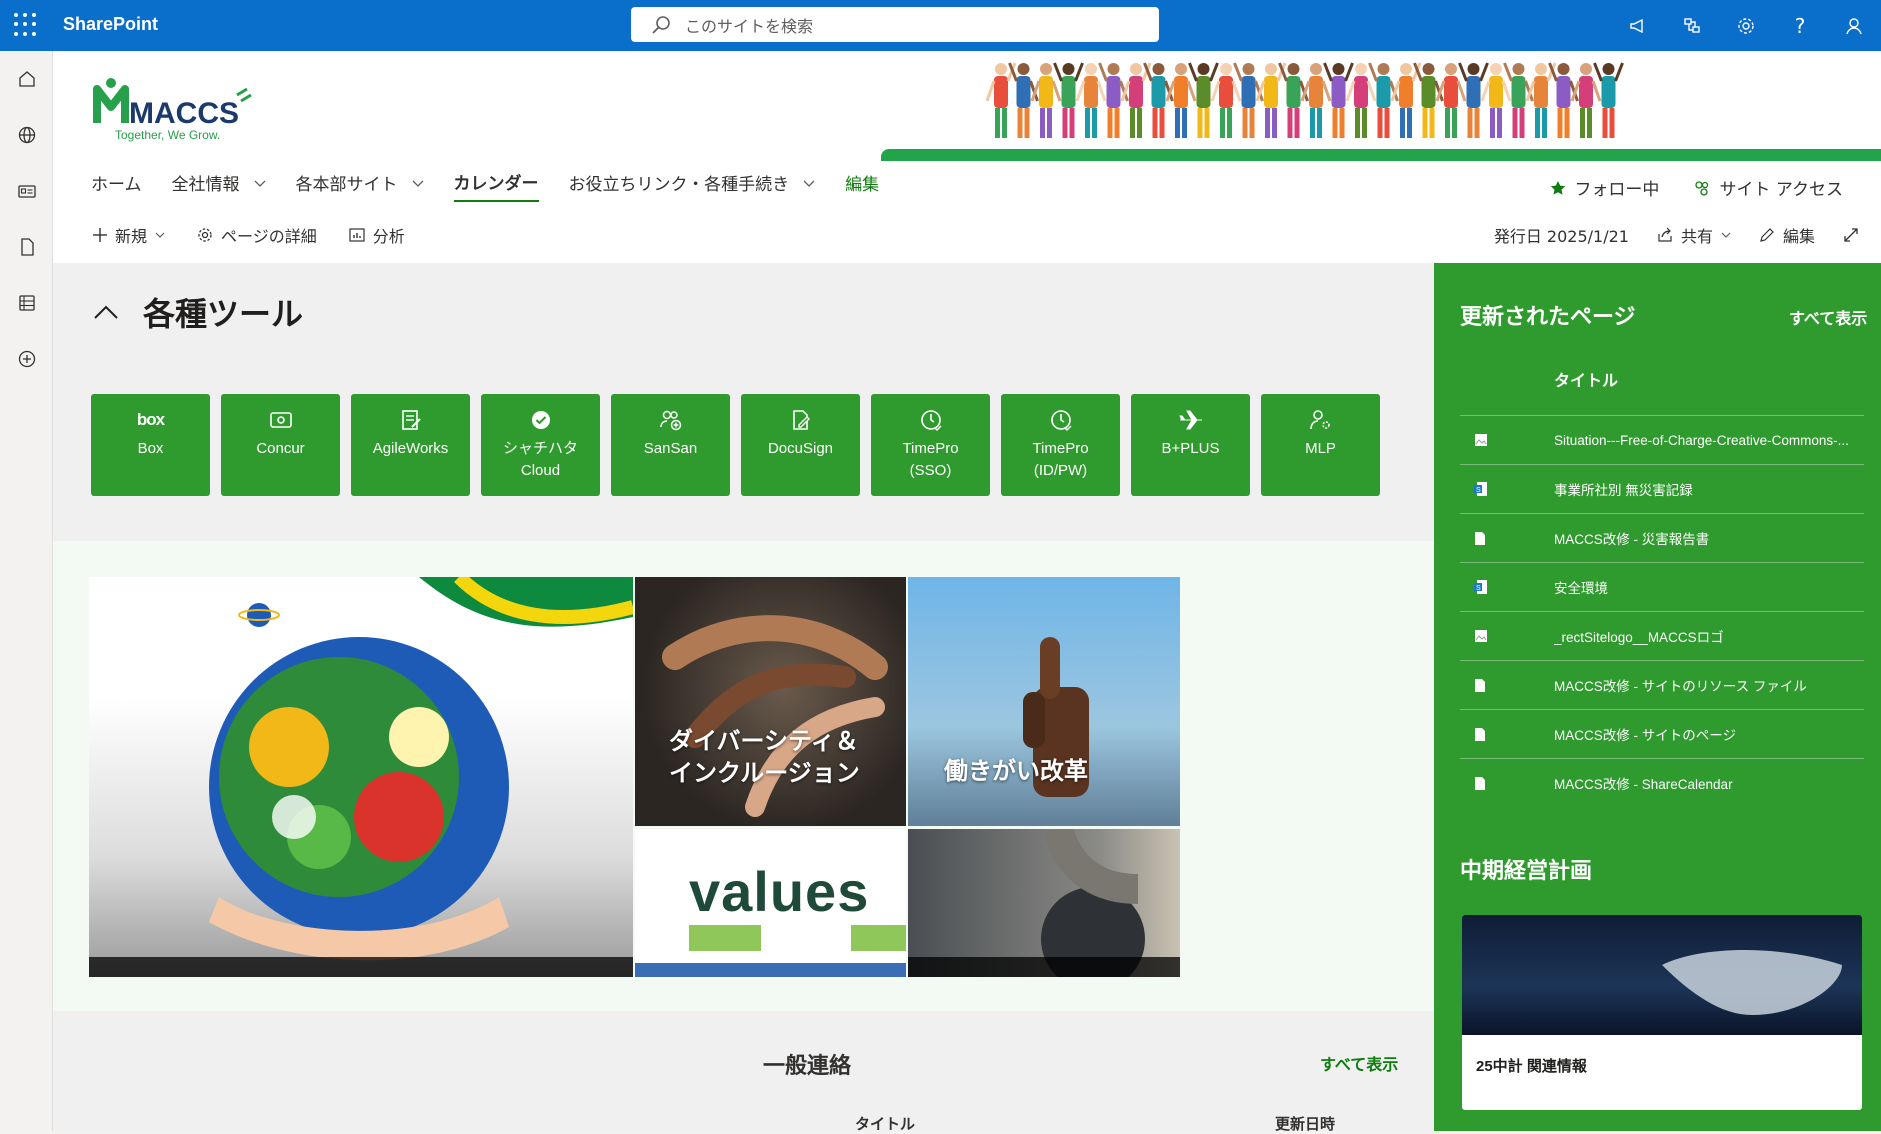 This screenshot has height=1134, width=1881. What do you see at coordinates (1694, 235) in the screenshot?
I see `share-button: 共有` at bounding box center [1694, 235].